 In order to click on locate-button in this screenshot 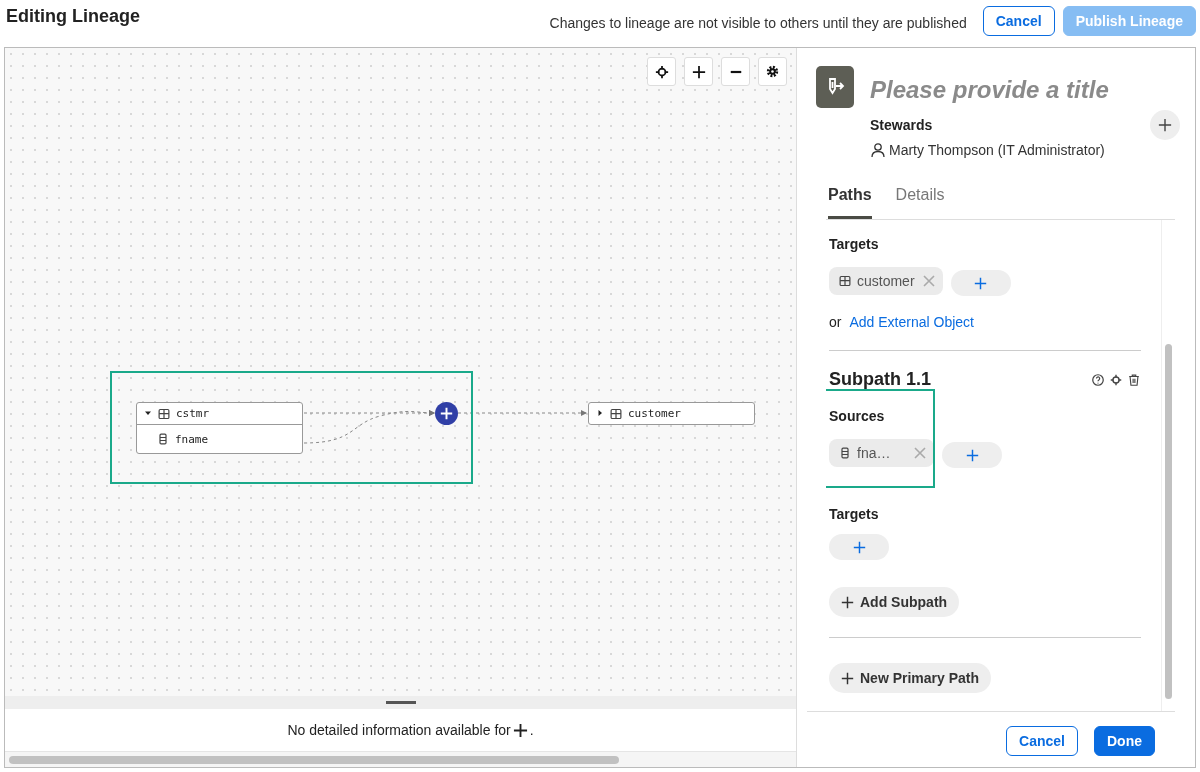, I will do `click(661, 71)`.